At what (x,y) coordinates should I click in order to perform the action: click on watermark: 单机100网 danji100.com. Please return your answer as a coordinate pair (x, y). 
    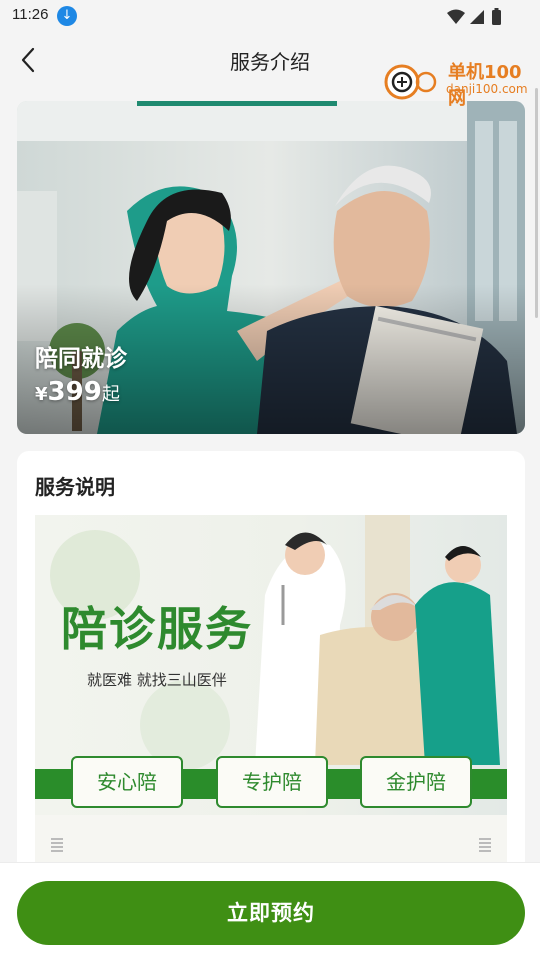
    Looking at the image, I should click on (457, 83).